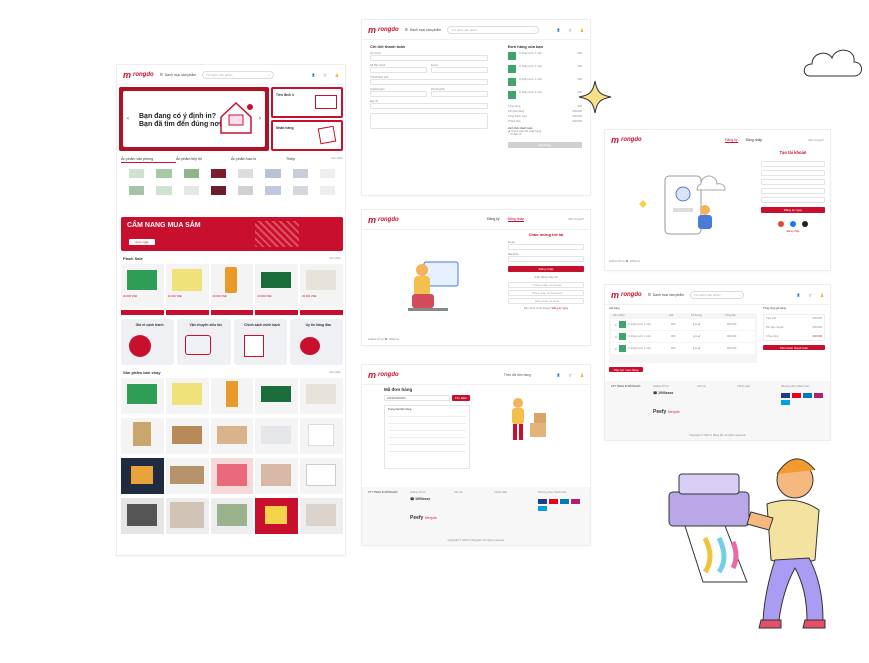 This screenshot has height=663, width=869. I want to click on track-order-link: Theo dõi đơn hàng, so click(517, 375).